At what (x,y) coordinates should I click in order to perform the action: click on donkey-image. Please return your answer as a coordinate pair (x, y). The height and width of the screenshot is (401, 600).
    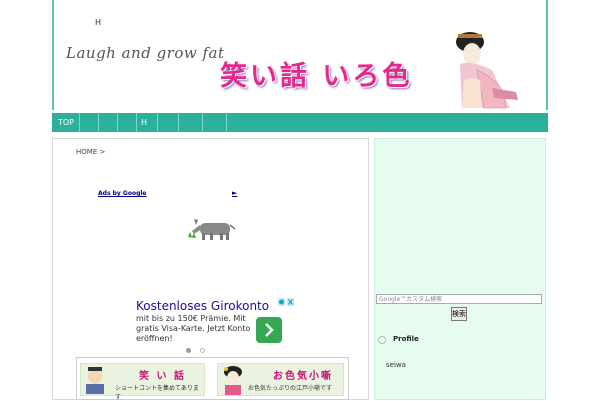
    Looking at the image, I should click on (212, 229).